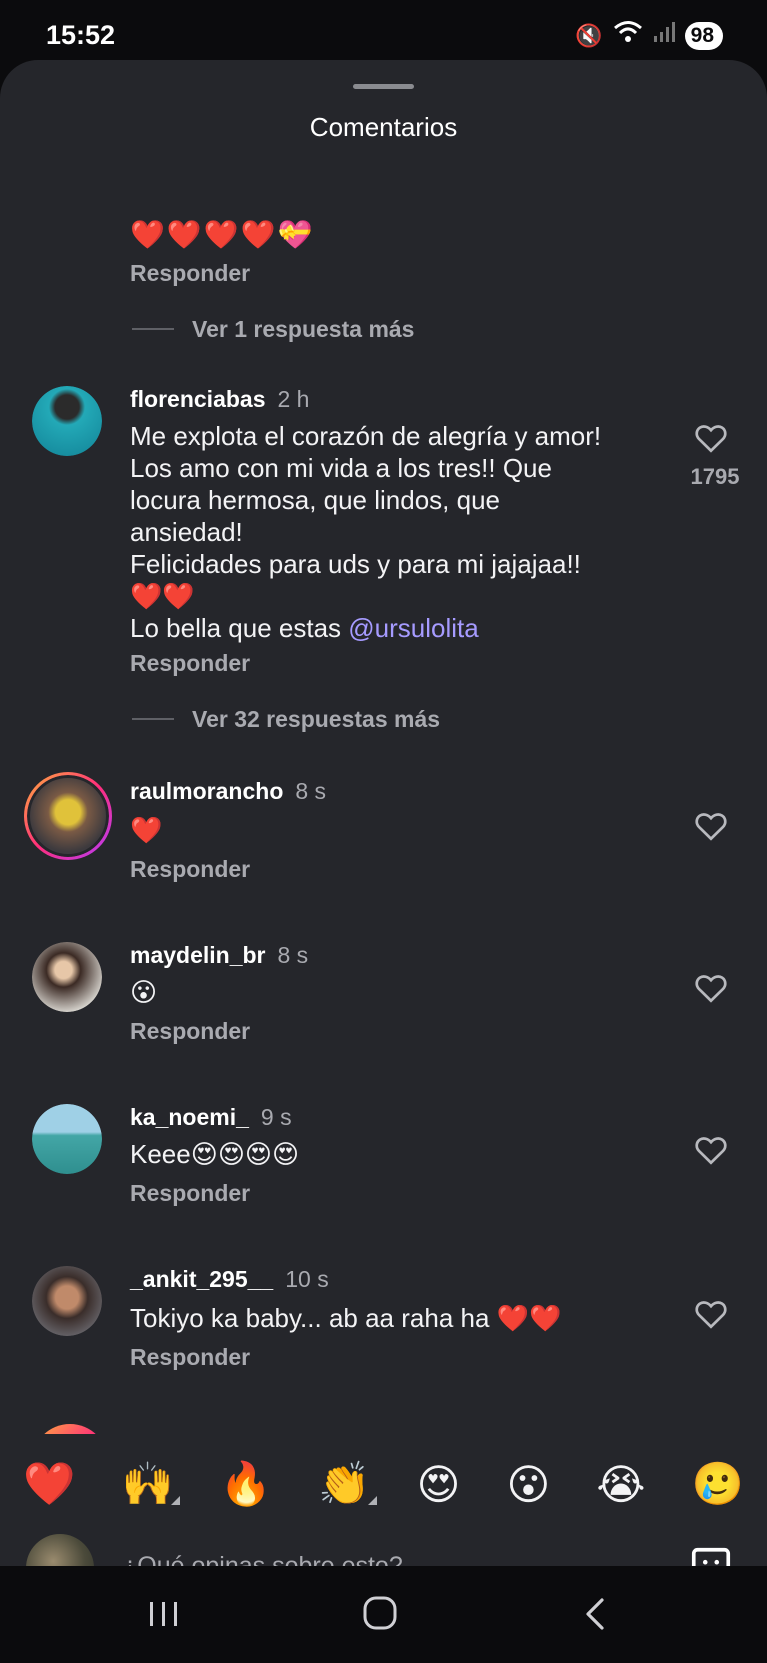 Image resolution: width=767 pixels, height=1663 pixels. Describe the element at coordinates (276, 1117) in the screenshot. I see `comment-time: 9 s` at that location.